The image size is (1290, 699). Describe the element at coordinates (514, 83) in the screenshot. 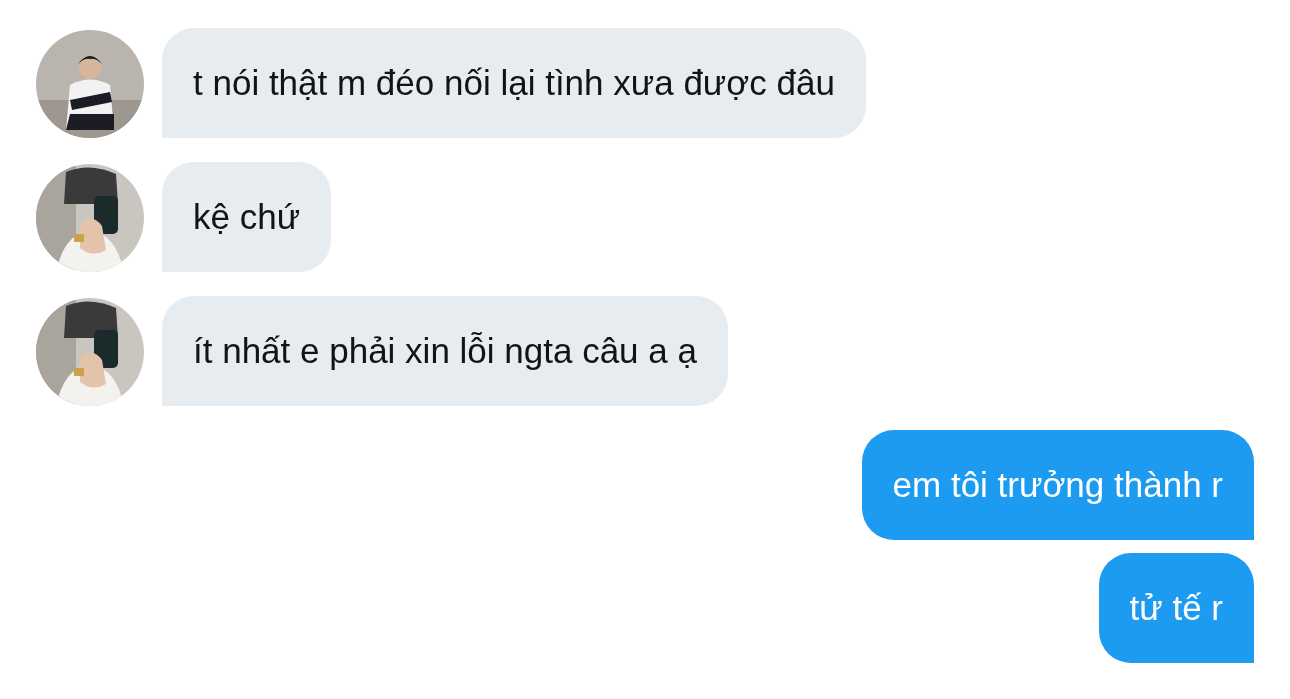

I see `received-message: t nói thật m đéo nối lại tình xưa được đâu` at that location.